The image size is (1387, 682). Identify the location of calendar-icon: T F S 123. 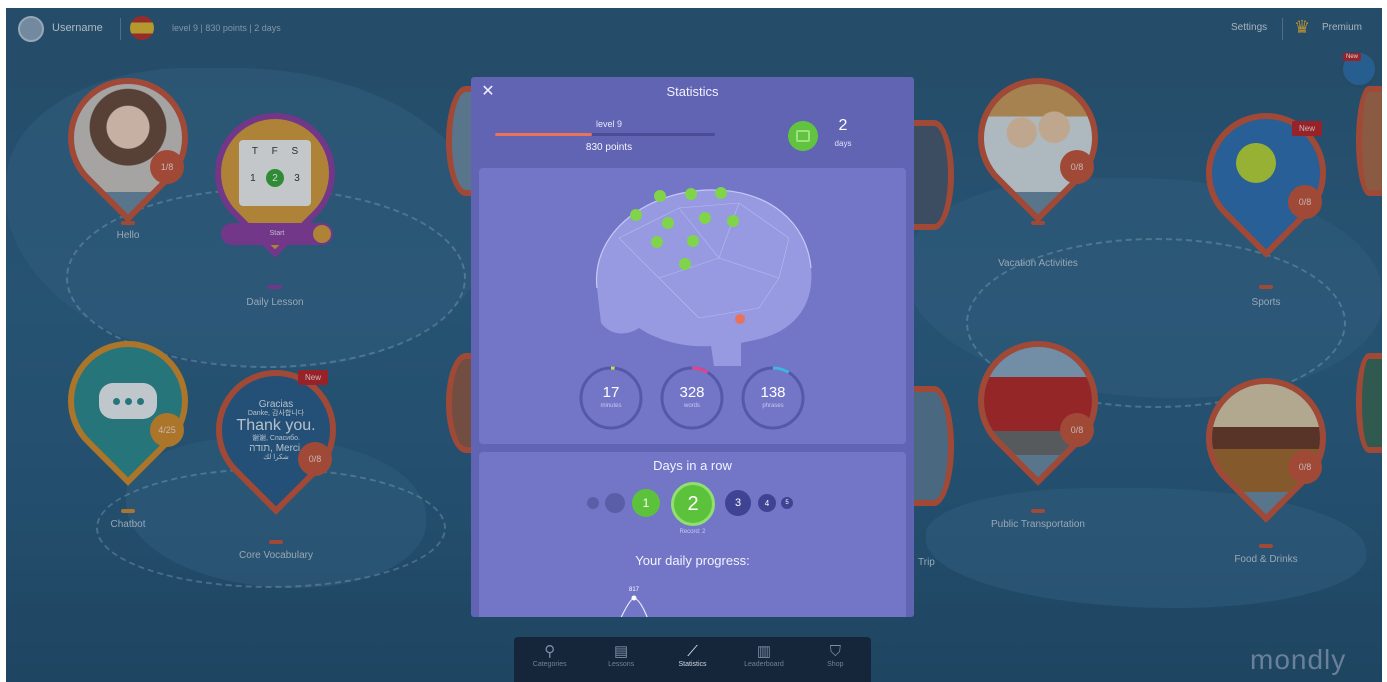
(275, 173).